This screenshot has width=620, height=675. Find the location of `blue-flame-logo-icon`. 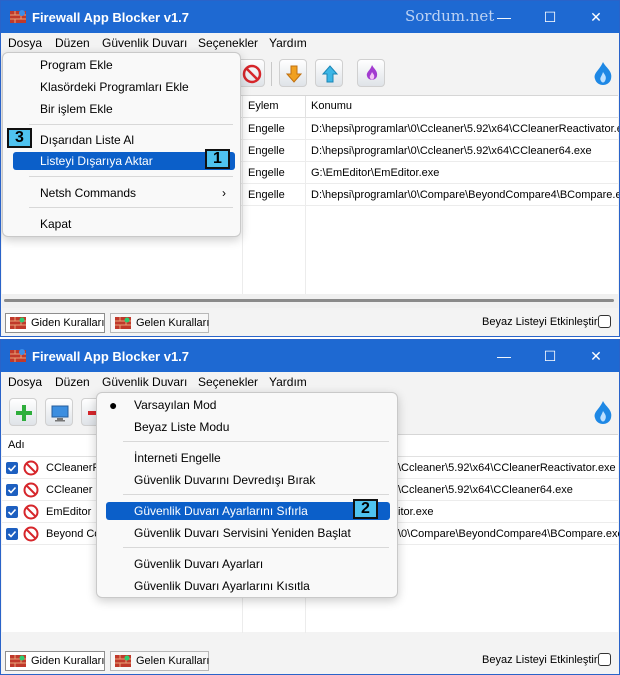

blue-flame-logo-icon is located at coordinates (603, 412).